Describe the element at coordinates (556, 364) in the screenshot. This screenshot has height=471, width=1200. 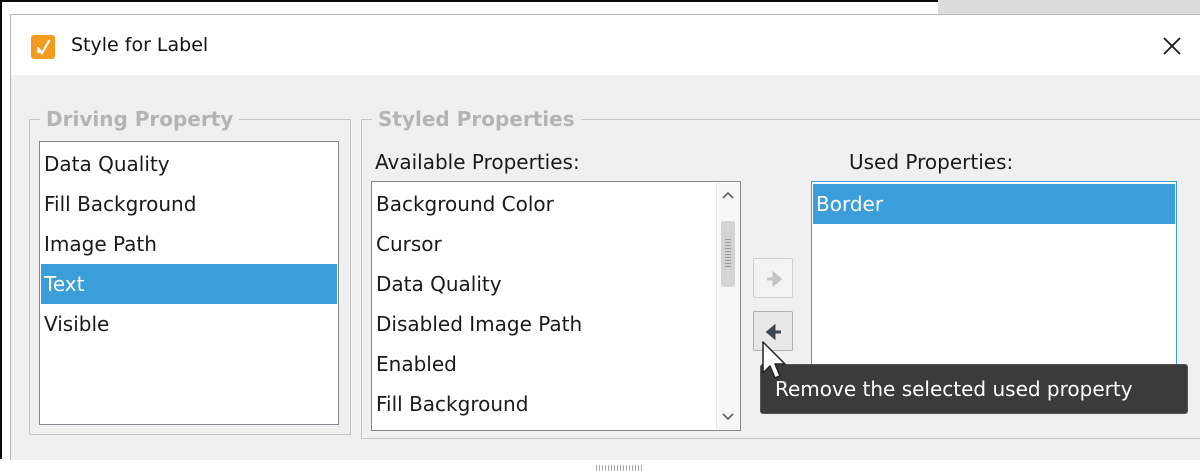
I see `available-item: Enabled` at that location.